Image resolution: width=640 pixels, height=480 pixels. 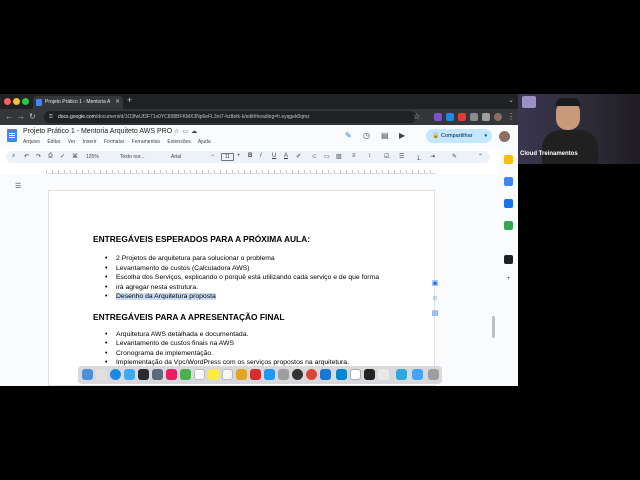 What do you see at coordinates (383, 374) in the screenshot?
I see `preview-icon` at bounding box center [383, 374].